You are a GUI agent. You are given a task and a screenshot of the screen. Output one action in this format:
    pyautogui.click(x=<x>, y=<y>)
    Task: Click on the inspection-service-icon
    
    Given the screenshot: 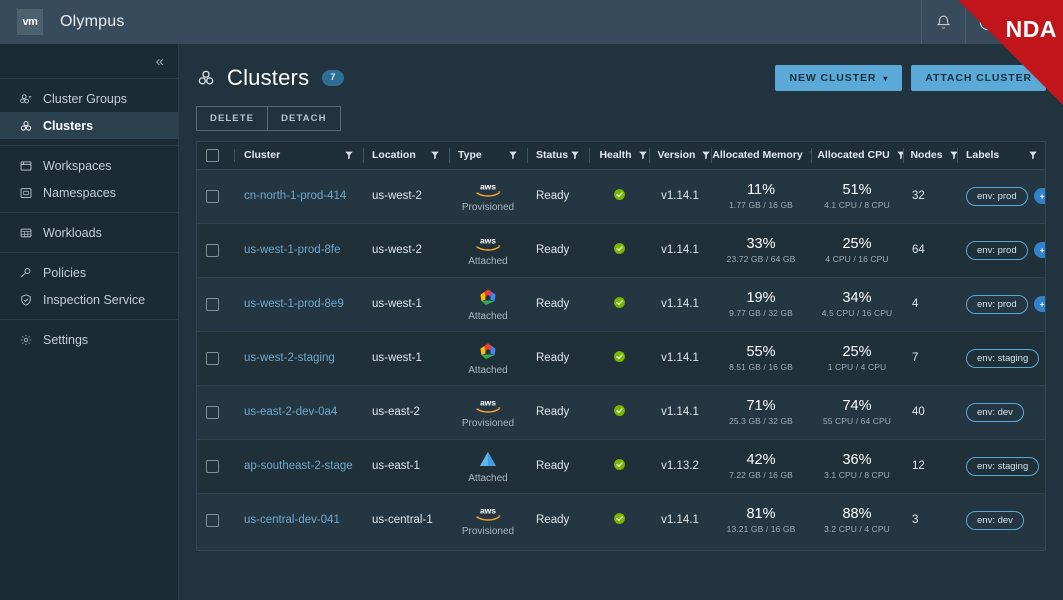 What is the action you would take?
    pyautogui.click(x=25, y=300)
    